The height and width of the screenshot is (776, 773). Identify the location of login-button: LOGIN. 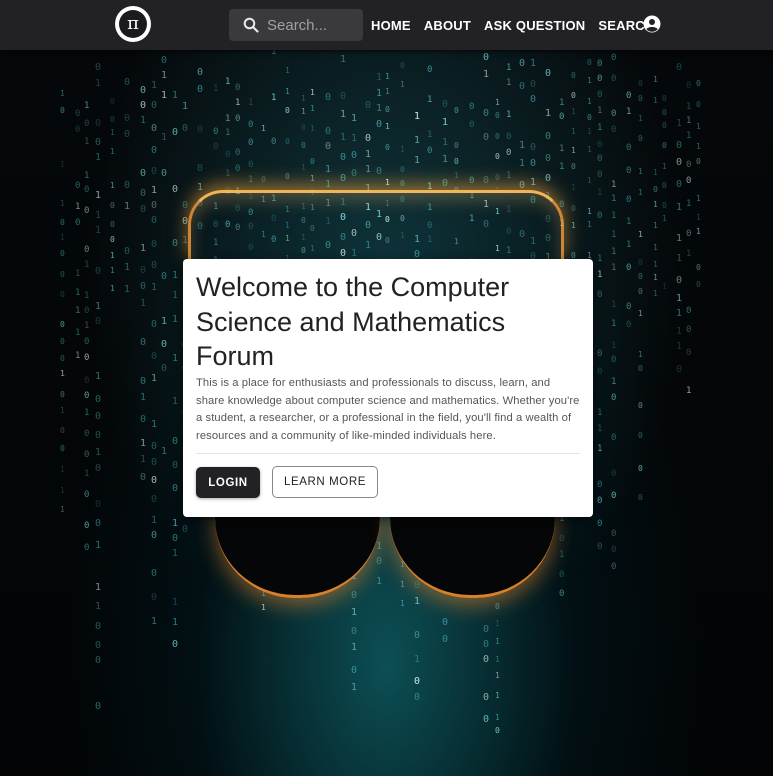
(228, 482).